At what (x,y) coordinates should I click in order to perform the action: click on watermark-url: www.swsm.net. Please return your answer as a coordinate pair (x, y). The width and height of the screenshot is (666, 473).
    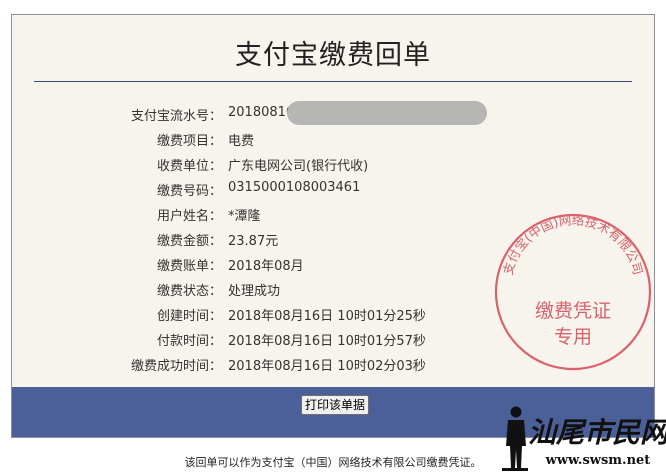
    Looking at the image, I should click on (598, 460).